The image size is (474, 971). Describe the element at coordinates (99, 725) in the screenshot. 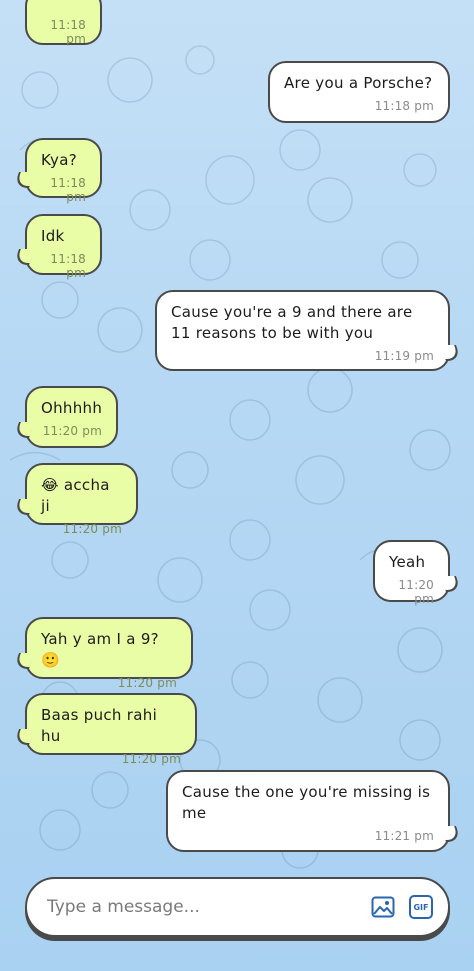

I see `message-text: Baas puch rahi hu` at that location.